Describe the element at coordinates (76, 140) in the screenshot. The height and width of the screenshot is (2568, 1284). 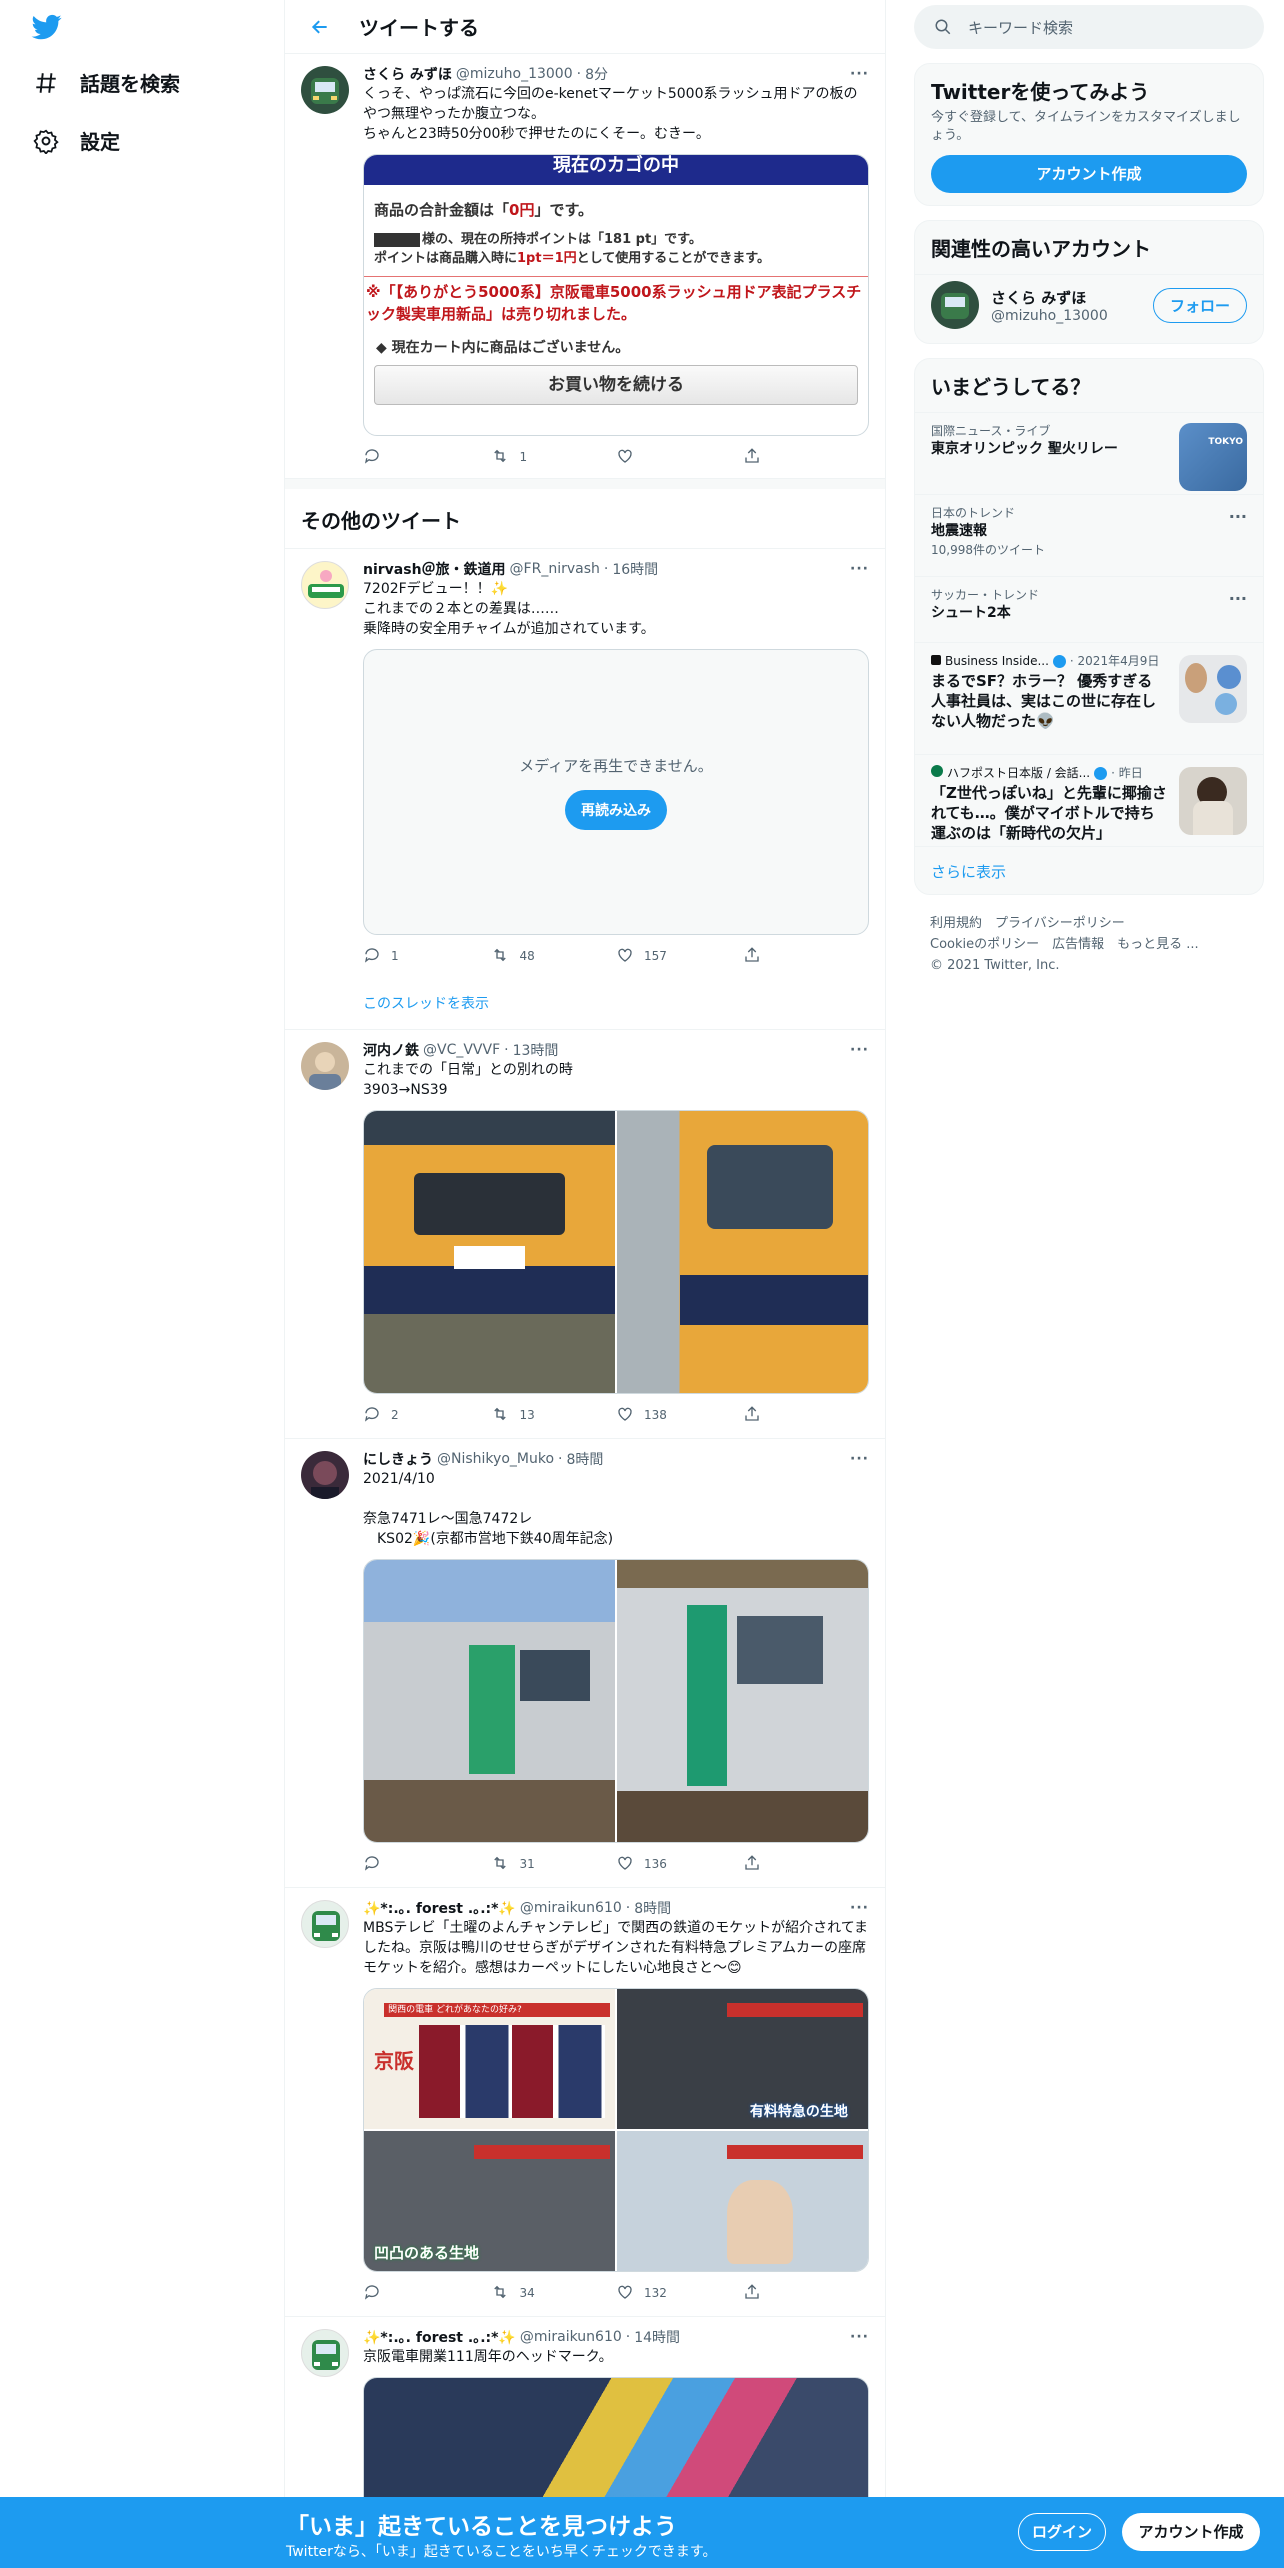
I see `nav-settings: 設定` at that location.